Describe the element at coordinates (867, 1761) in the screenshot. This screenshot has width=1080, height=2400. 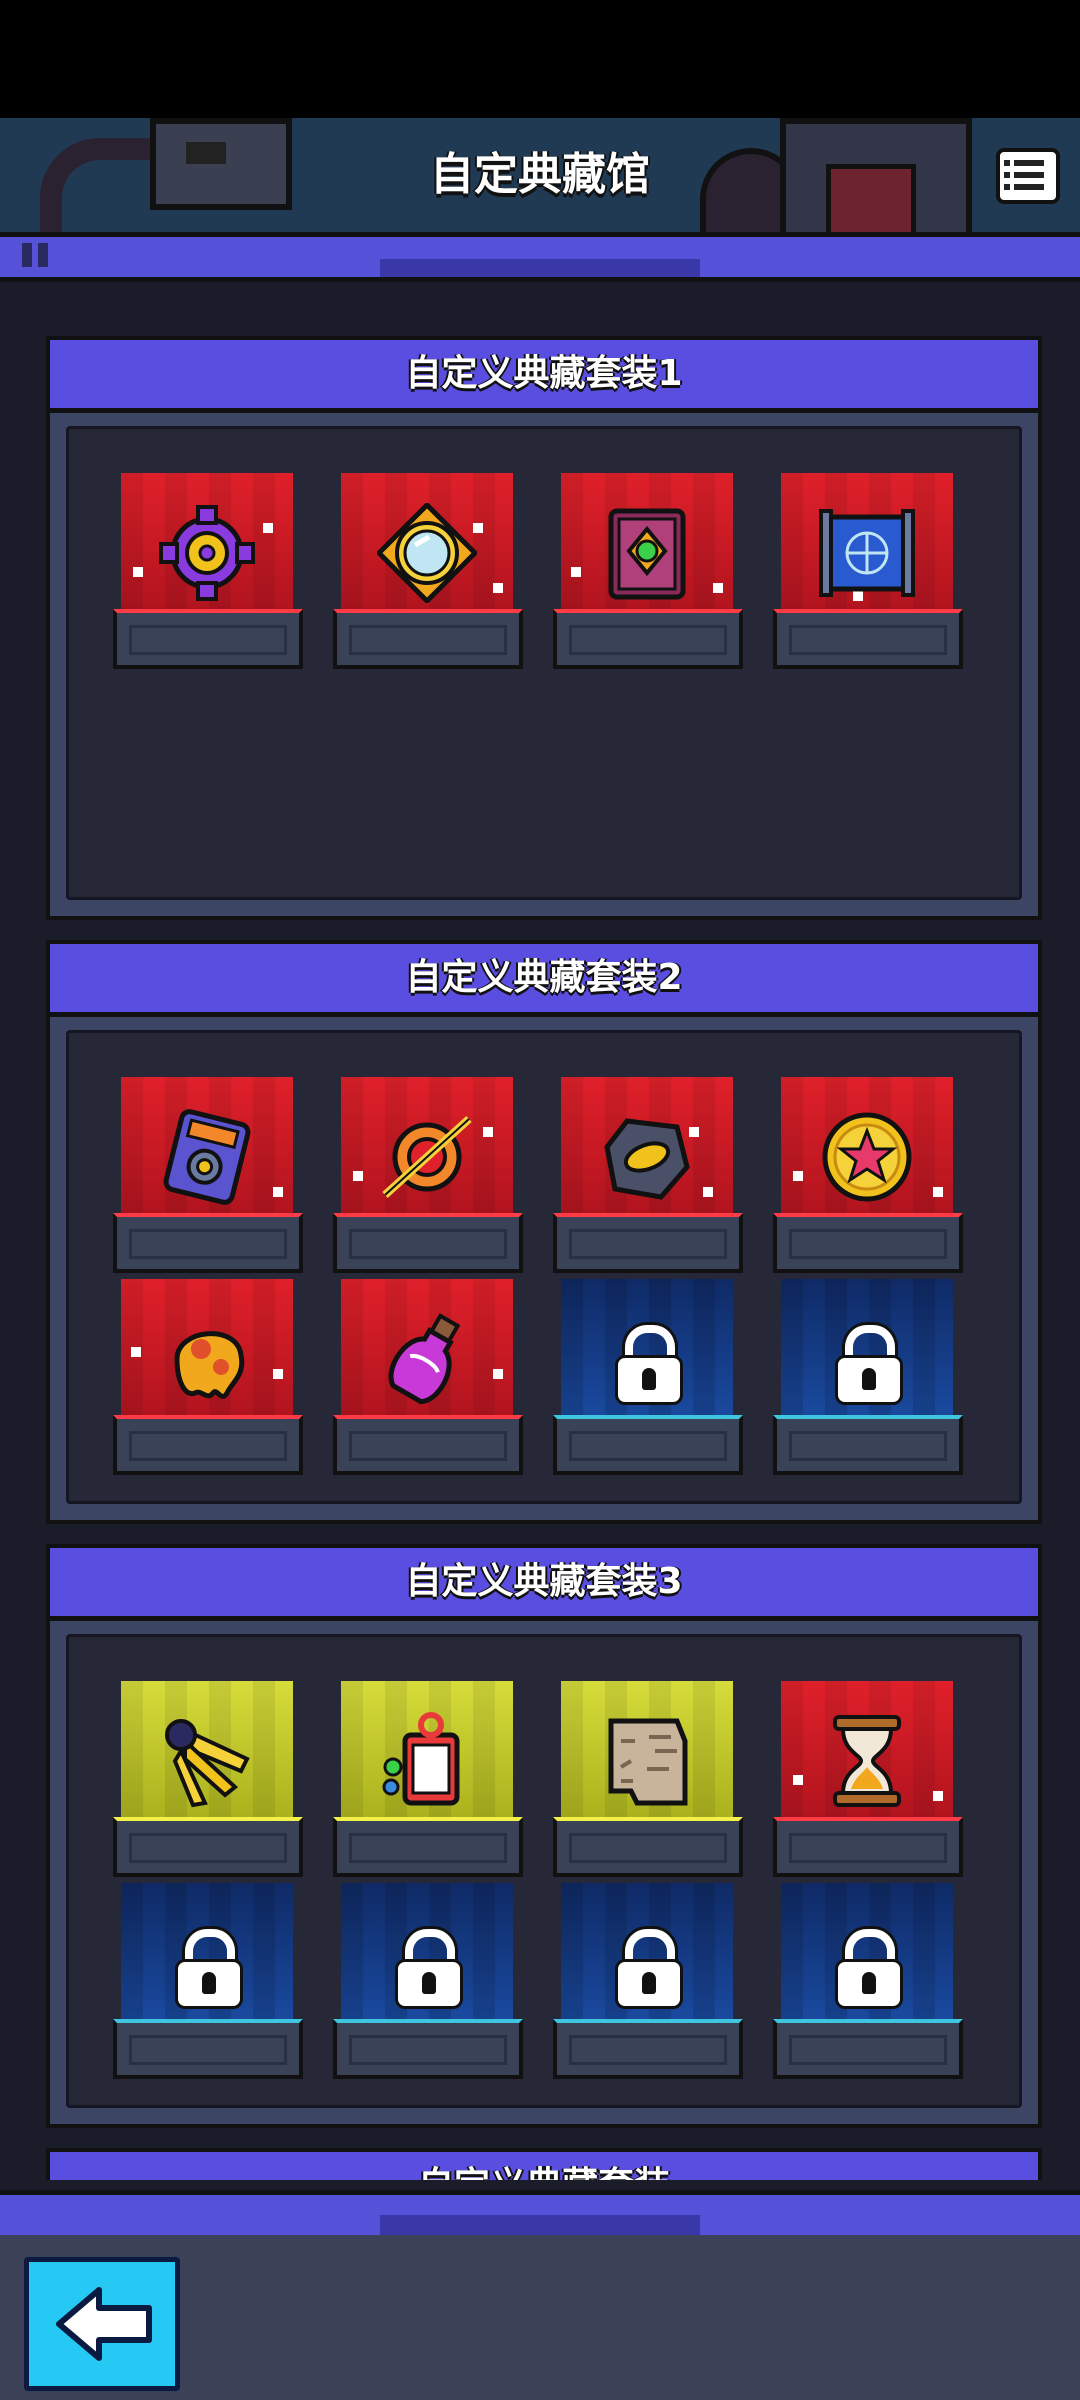
I see `hourglass-icon` at that location.